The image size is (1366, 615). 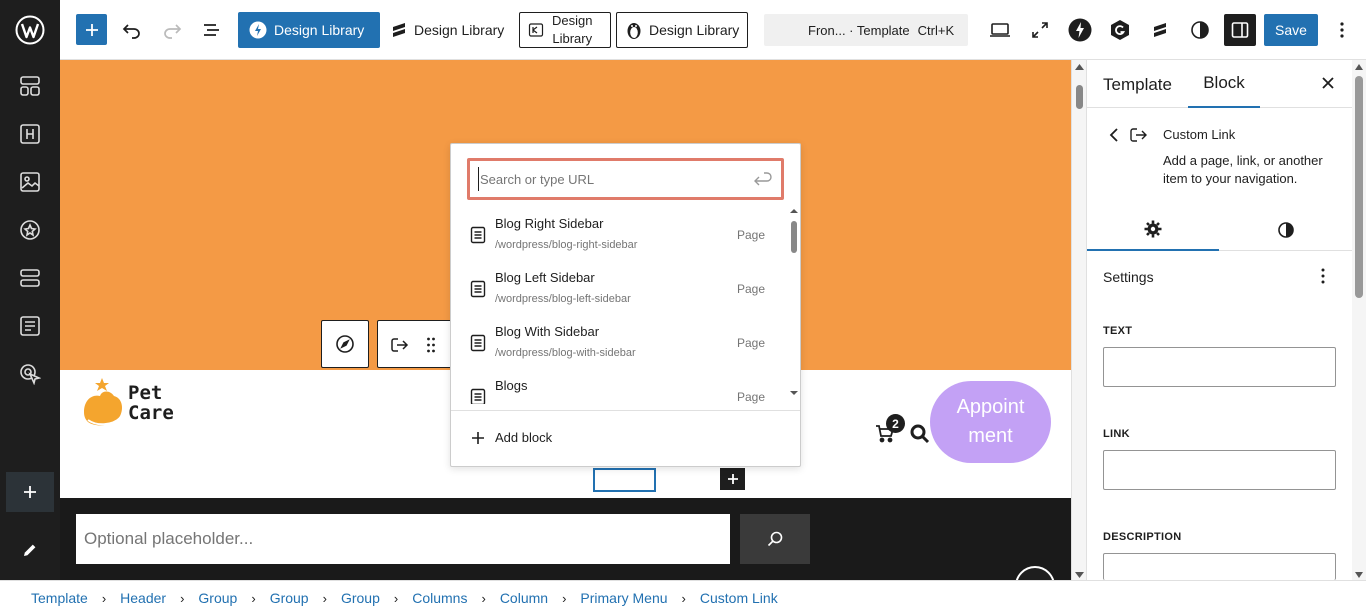 What do you see at coordinates (1323, 276) in the screenshot?
I see `settings-options-icon` at bounding box center [1323, 276].